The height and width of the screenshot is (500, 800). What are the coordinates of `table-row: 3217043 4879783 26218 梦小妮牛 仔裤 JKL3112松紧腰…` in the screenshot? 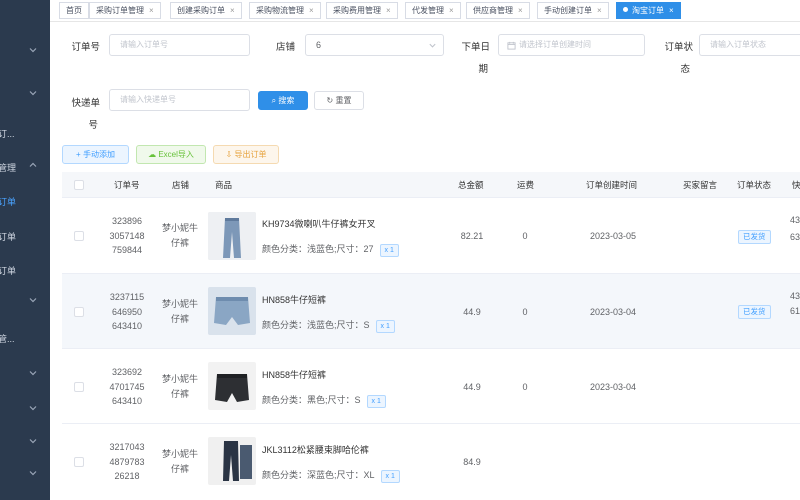 It's located at (431, 462).